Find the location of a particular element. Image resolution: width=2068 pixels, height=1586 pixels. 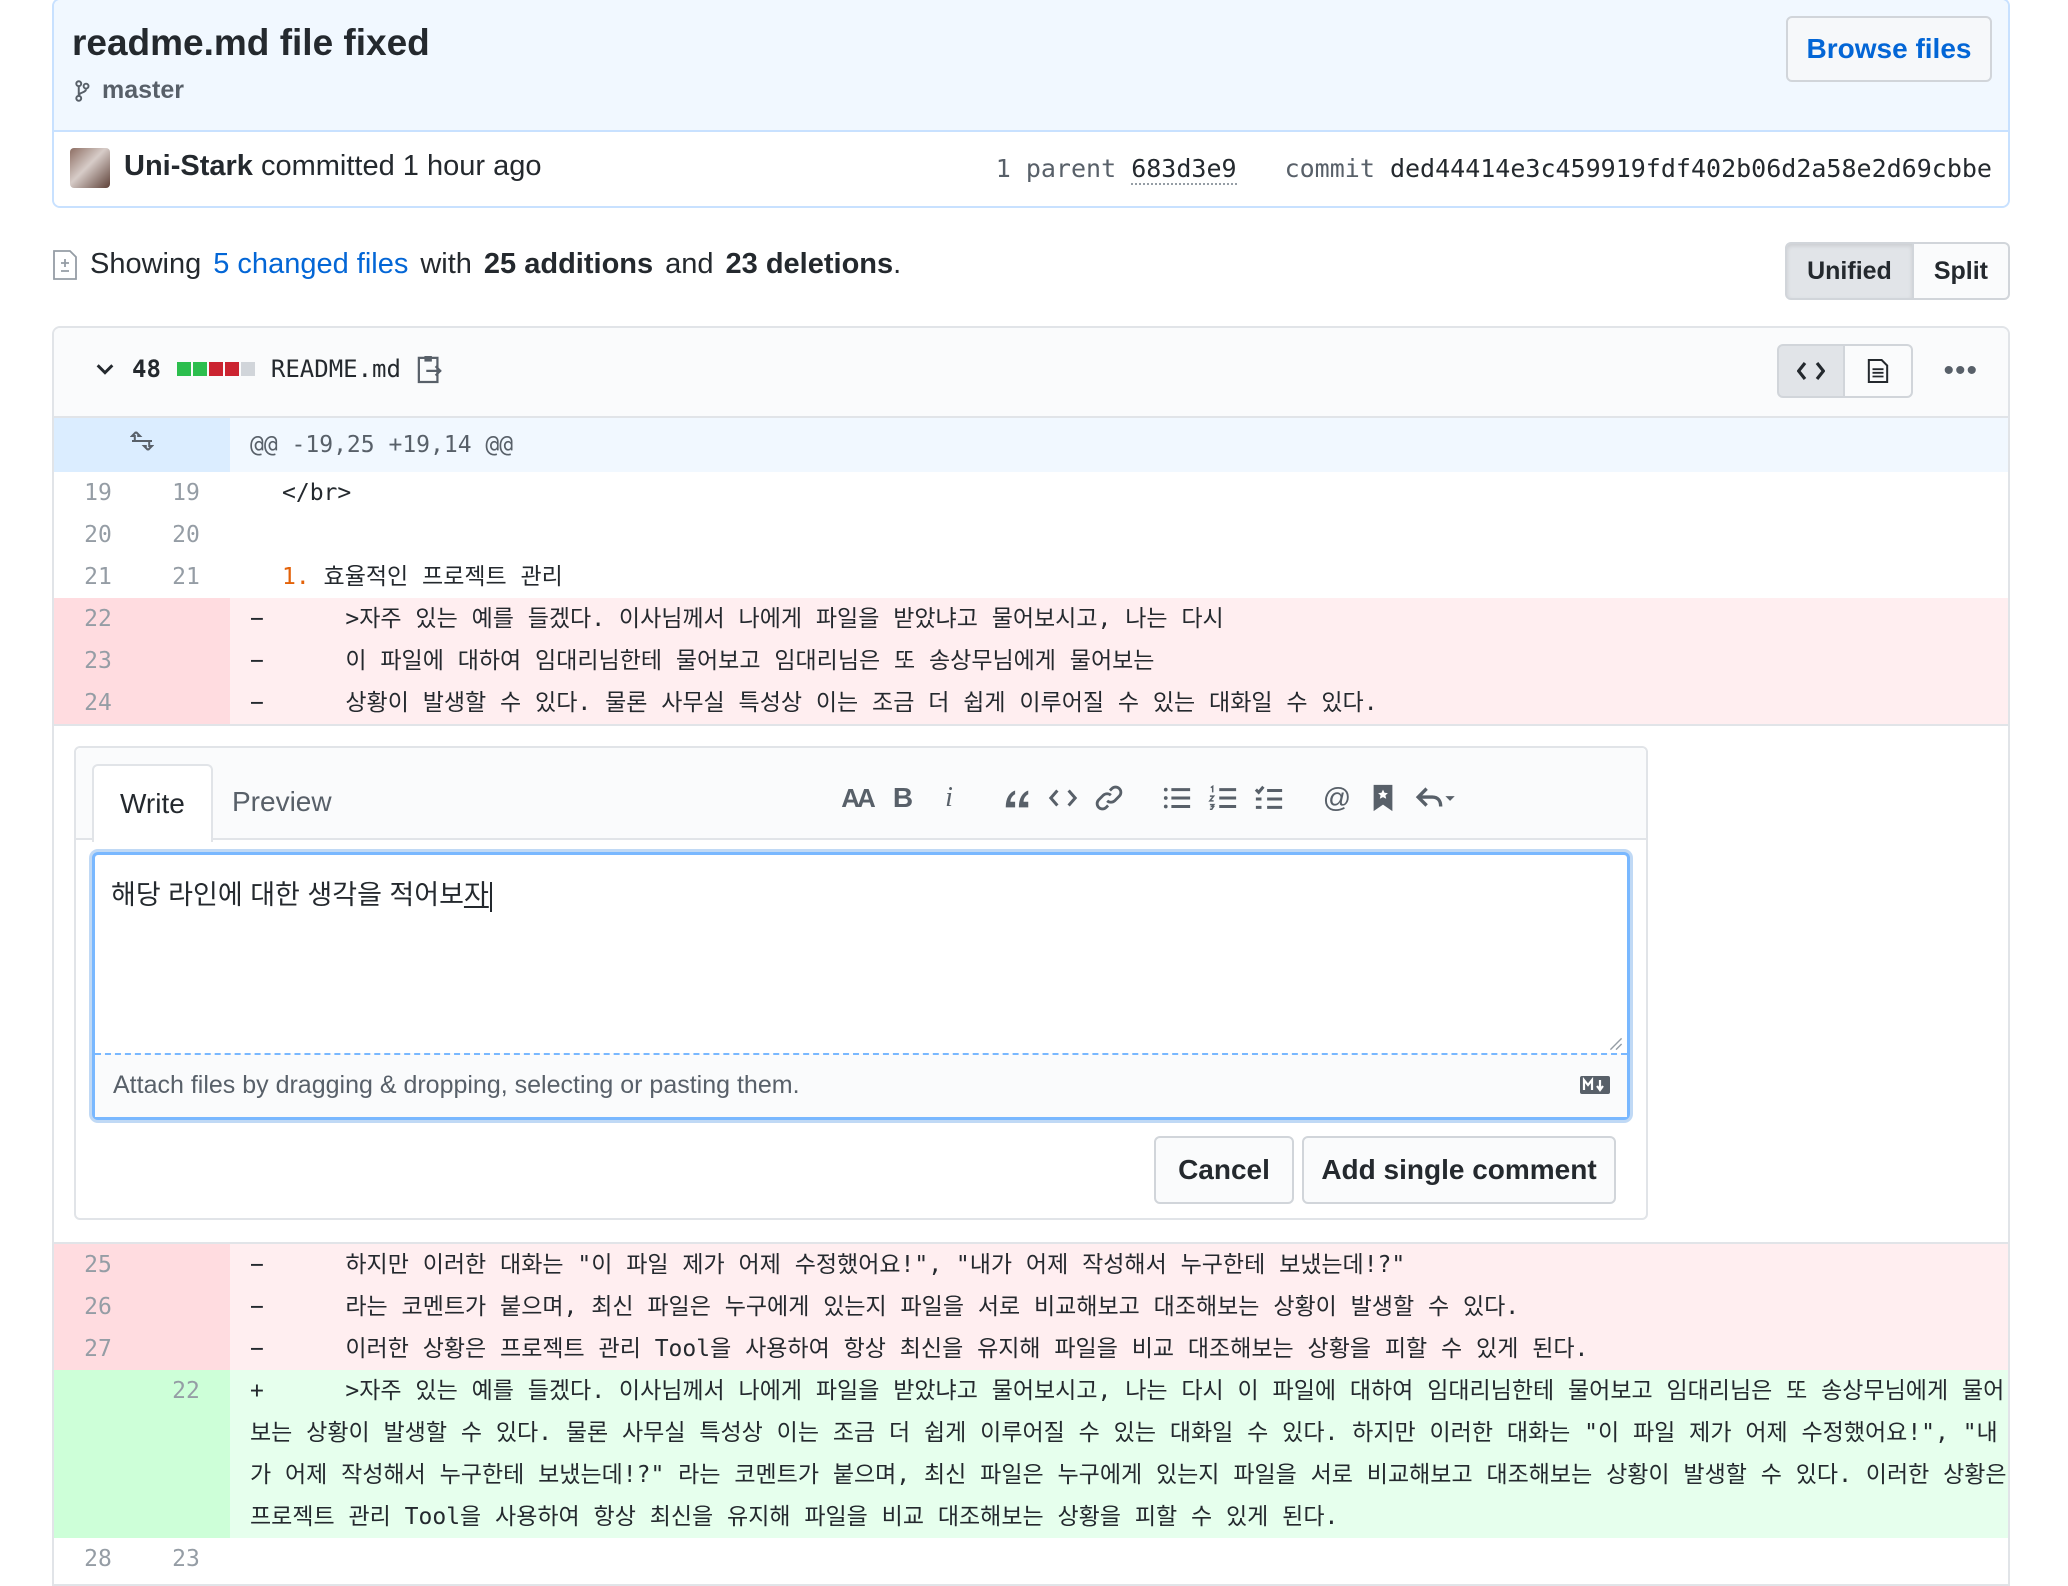

task-list-icon is located at coordinates (1269, 798).